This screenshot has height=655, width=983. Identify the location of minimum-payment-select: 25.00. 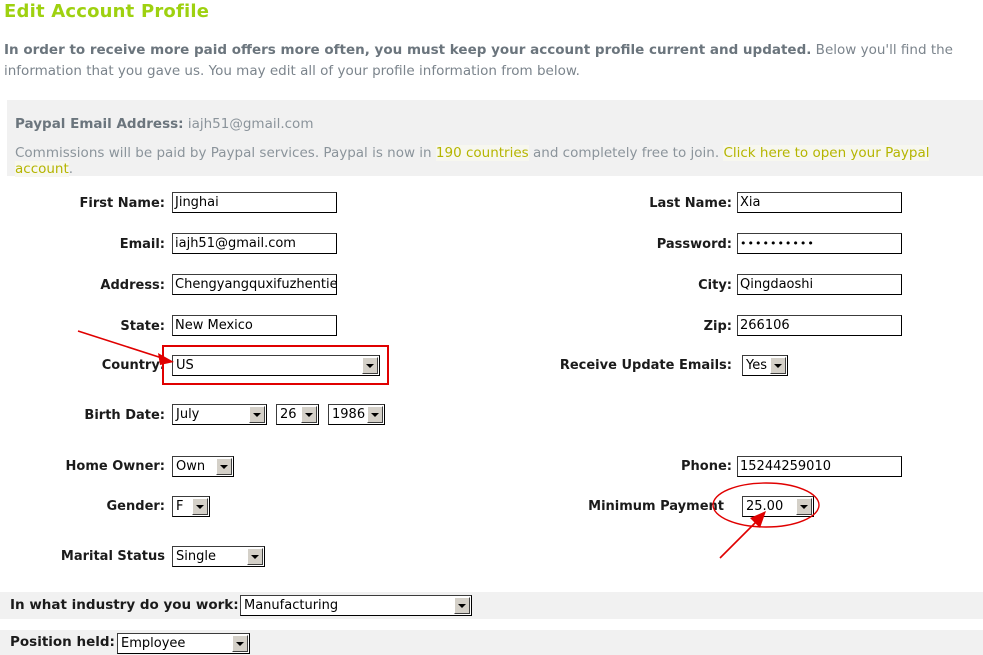
(778, 506).